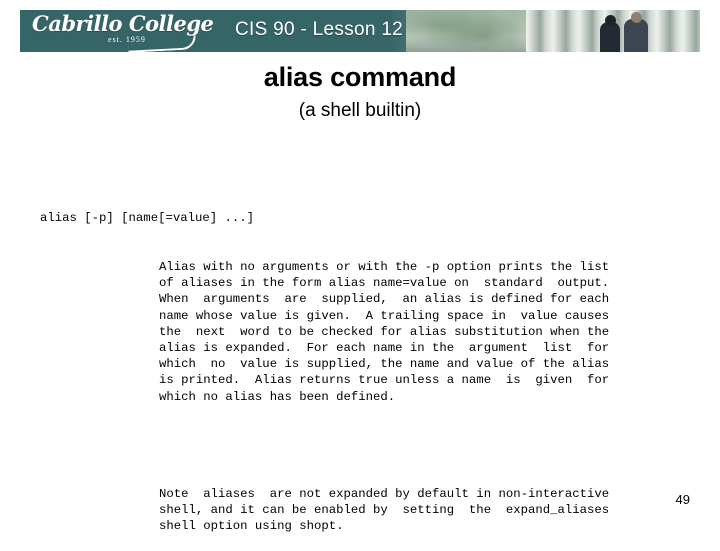  Describe the element at coordinates (360, 110) in the screenshot. I see `slide-subtitle: (a shell builtin)` at that location.